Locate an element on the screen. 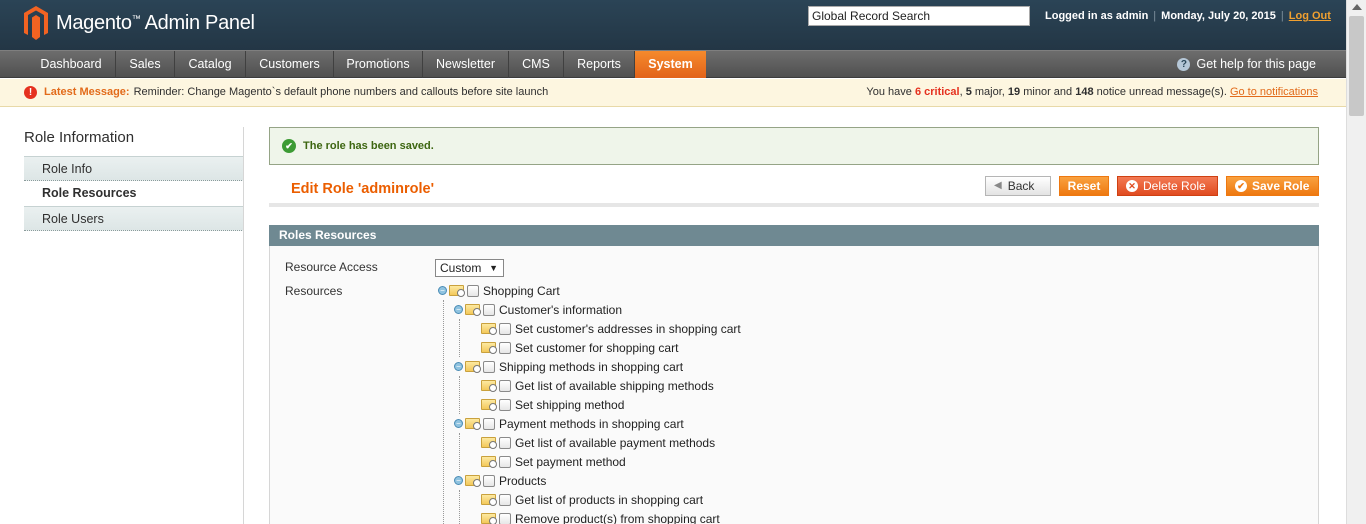 This screenshot has height=524, width=1366. delete-role-button: ✕ Delete Role is located at coordinates (1167, 186).